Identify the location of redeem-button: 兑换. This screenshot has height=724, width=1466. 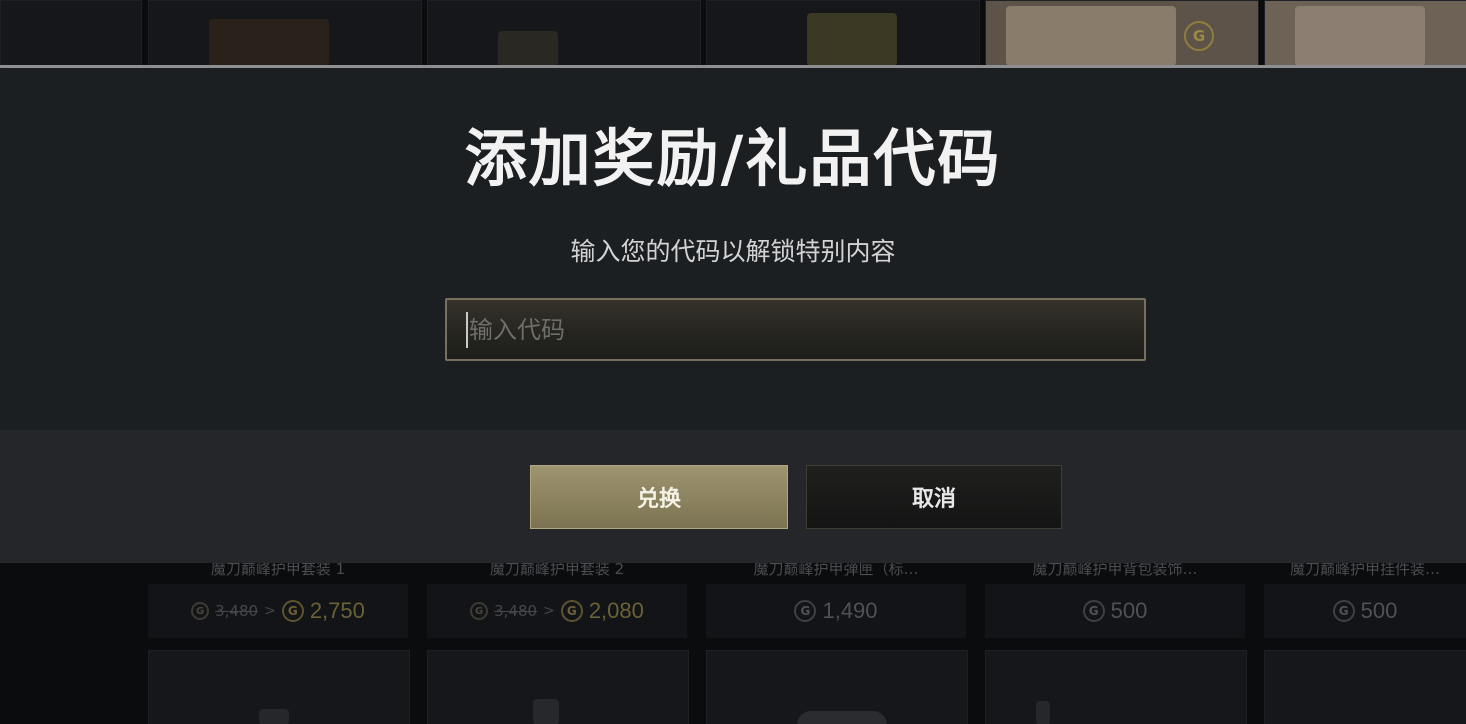
(659, 497).